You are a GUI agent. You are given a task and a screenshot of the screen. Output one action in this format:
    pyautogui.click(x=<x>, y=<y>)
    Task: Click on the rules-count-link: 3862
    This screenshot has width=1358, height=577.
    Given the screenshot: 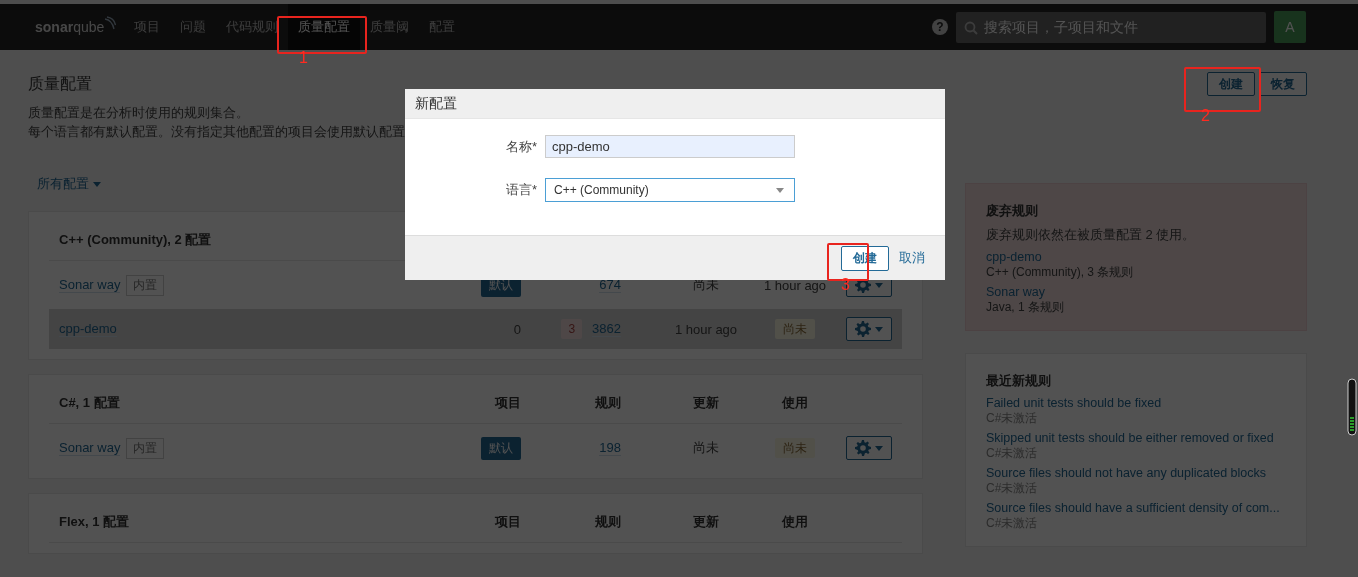 What is the action you would take?
    pyautogui.click(x=606, y=329)
    